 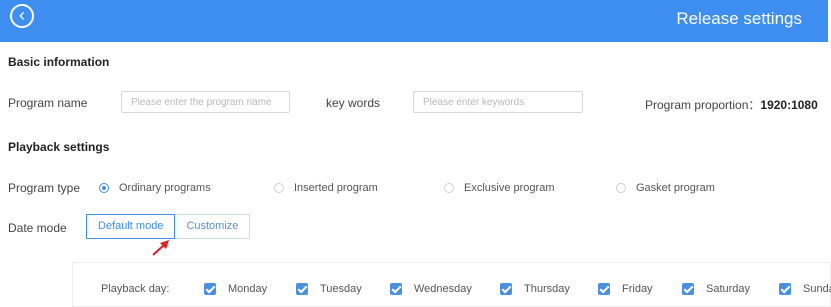 What do you see at coordinates (547, 289) in the screenshot?
I see `checkbox-label: Thursday` at bounding box center [547, 289].